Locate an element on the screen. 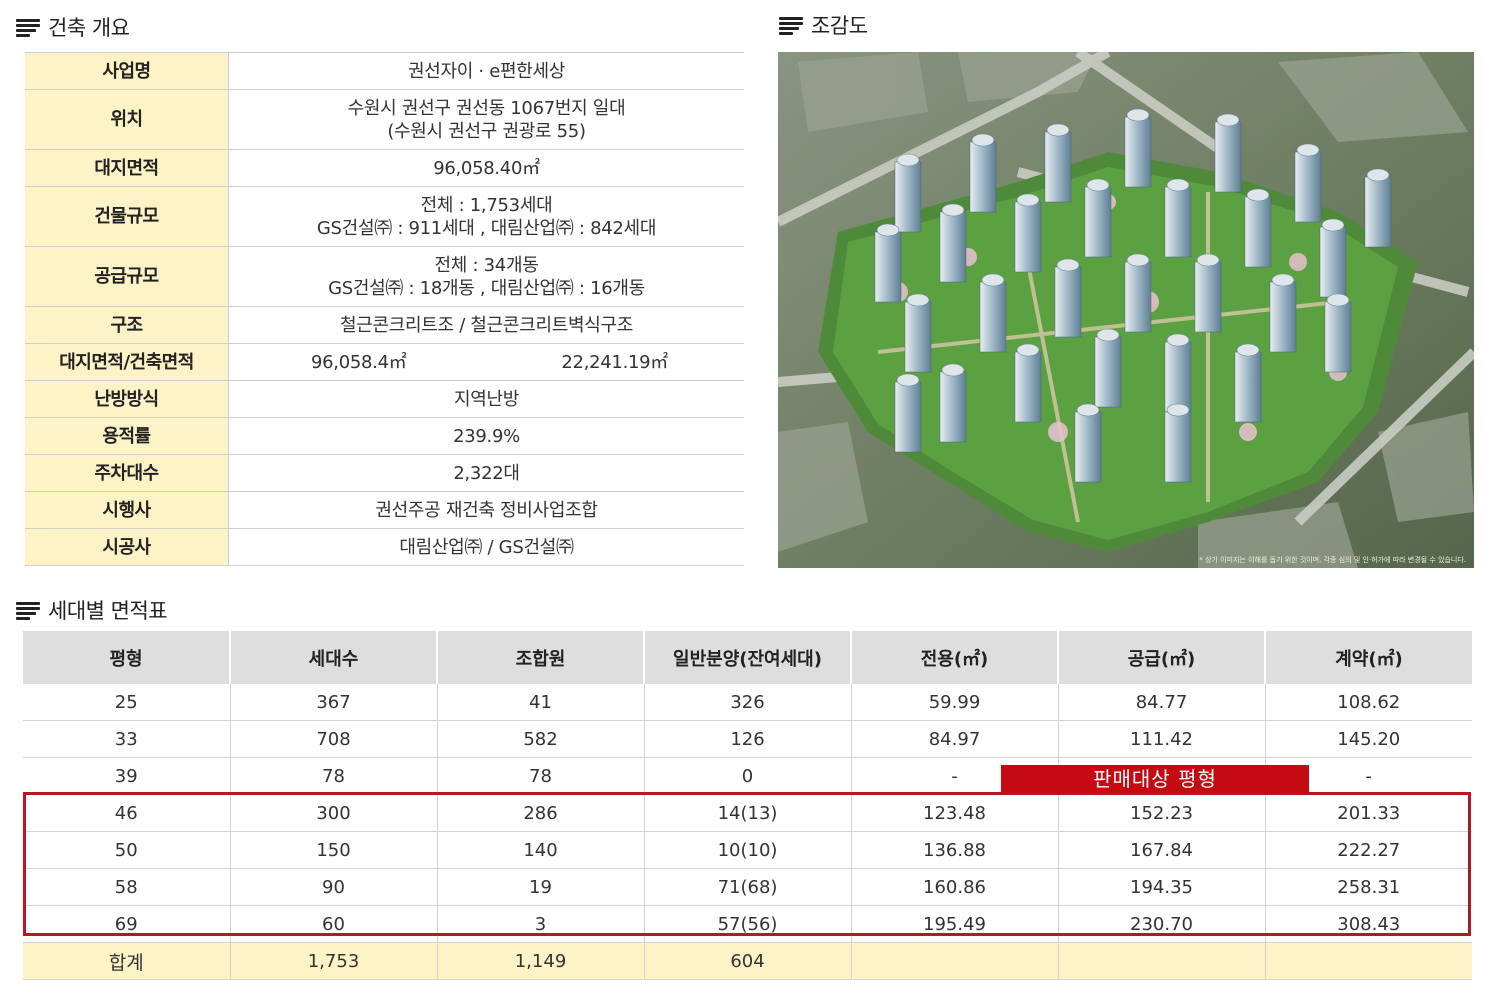  unit-cell: 201.33 is located at coordinates (1368, 813).